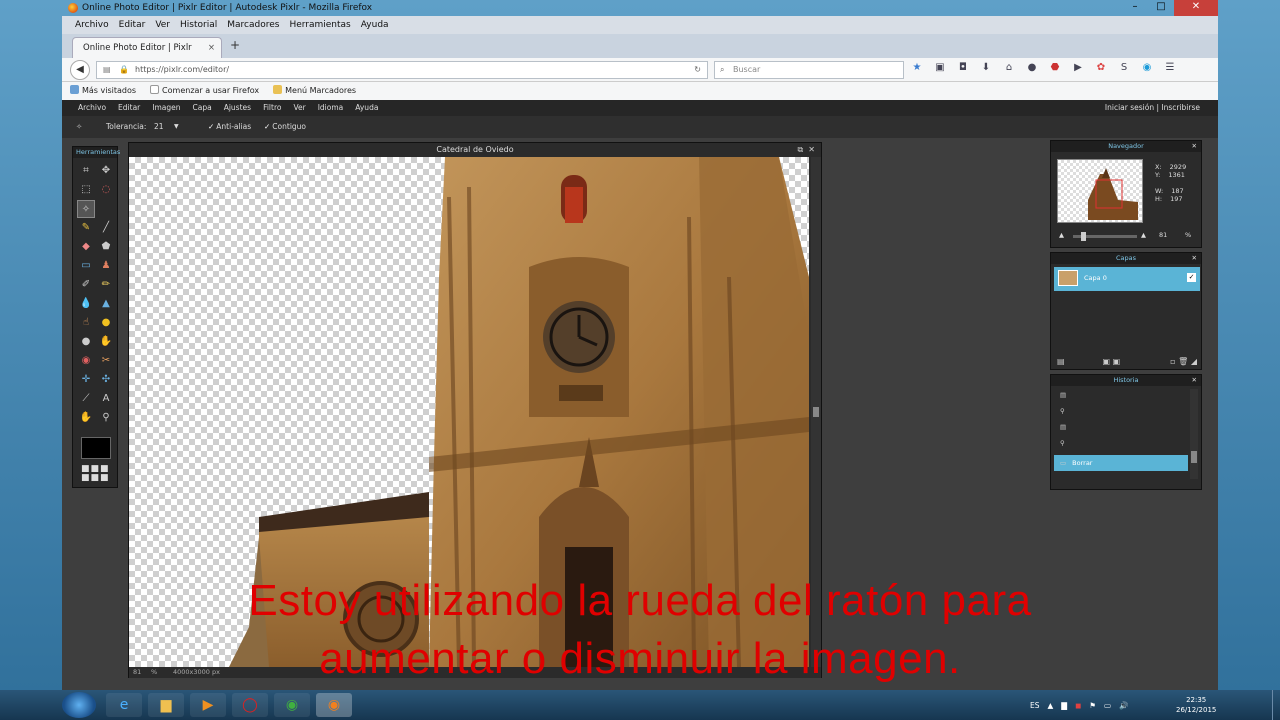 The image size is (1280, 720). Describe the element at coordinates (124, 705) in the screenshot. I see `ie-icon: e` at that location.